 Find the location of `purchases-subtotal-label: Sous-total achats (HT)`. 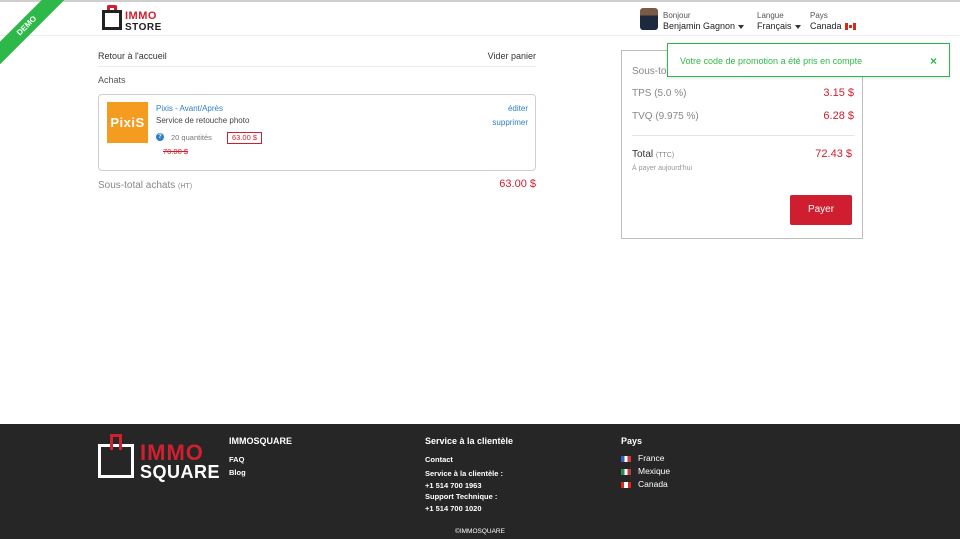

purchases-subtotal-label: Sous-total achats (HT) is located at coordinates (145, 185).